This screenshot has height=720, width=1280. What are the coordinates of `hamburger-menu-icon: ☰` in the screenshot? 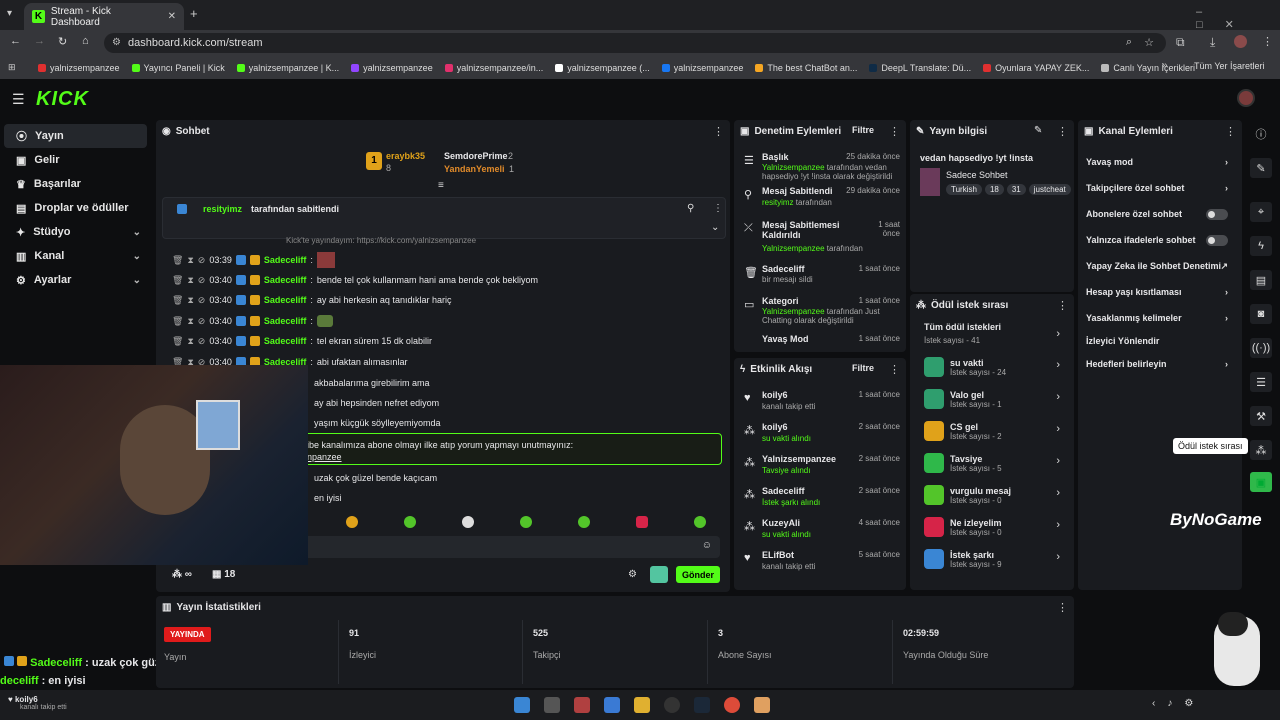 It's located at (18, 99).